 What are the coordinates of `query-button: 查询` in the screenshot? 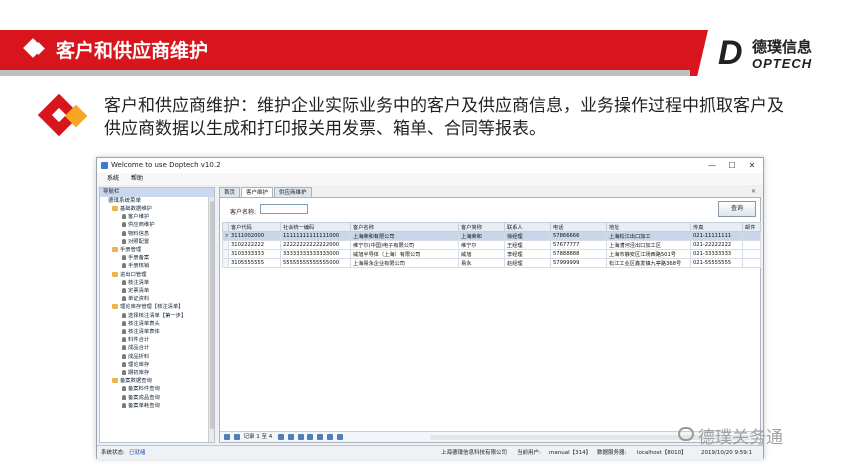 It's located at (737, 209).